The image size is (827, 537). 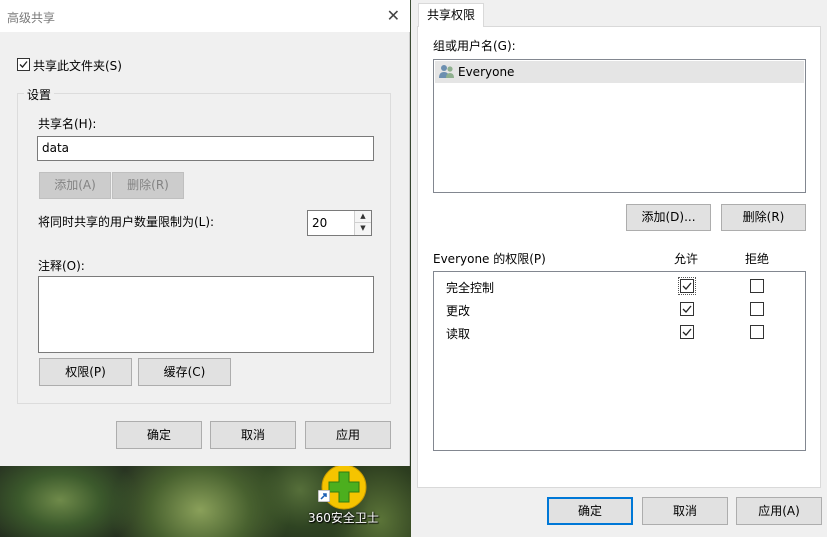 What do you see at coordinates (451, 15) in the screenshot?
I see `tab-share-permissions: 共享权限` at bounding box center [451, 15].